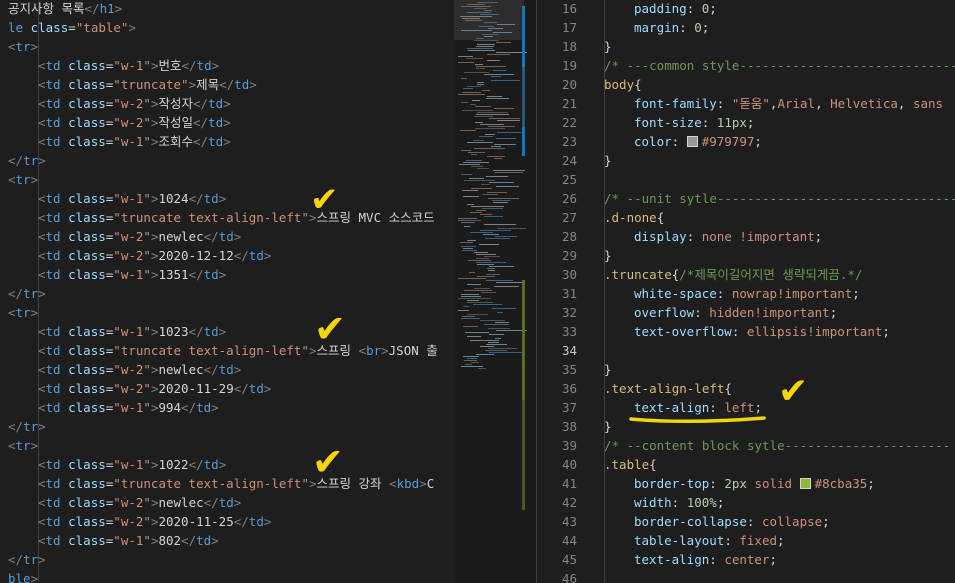 The width and height of the screenshot is (955, 583). Describe the element at coordinates (771, 274) in the screenshot. I see `code-token: /*제목이길어지면 생략되게끔.*/` at that location.